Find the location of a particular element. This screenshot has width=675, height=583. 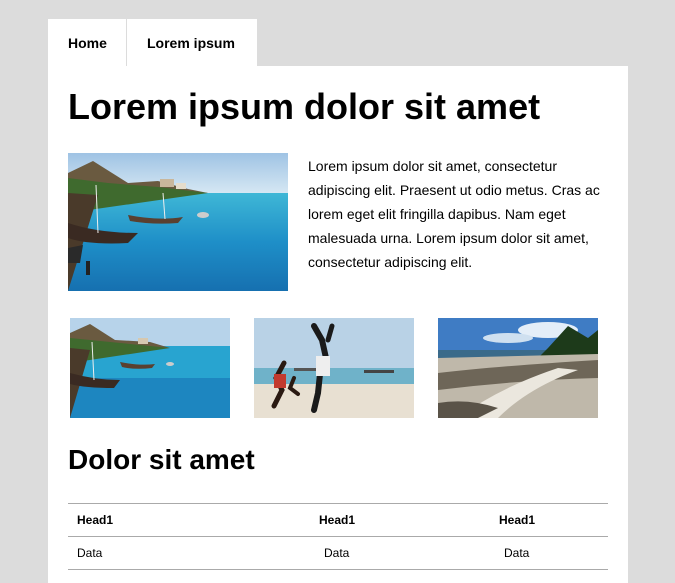

tab-home: Home is located at coordinates (87, 42).